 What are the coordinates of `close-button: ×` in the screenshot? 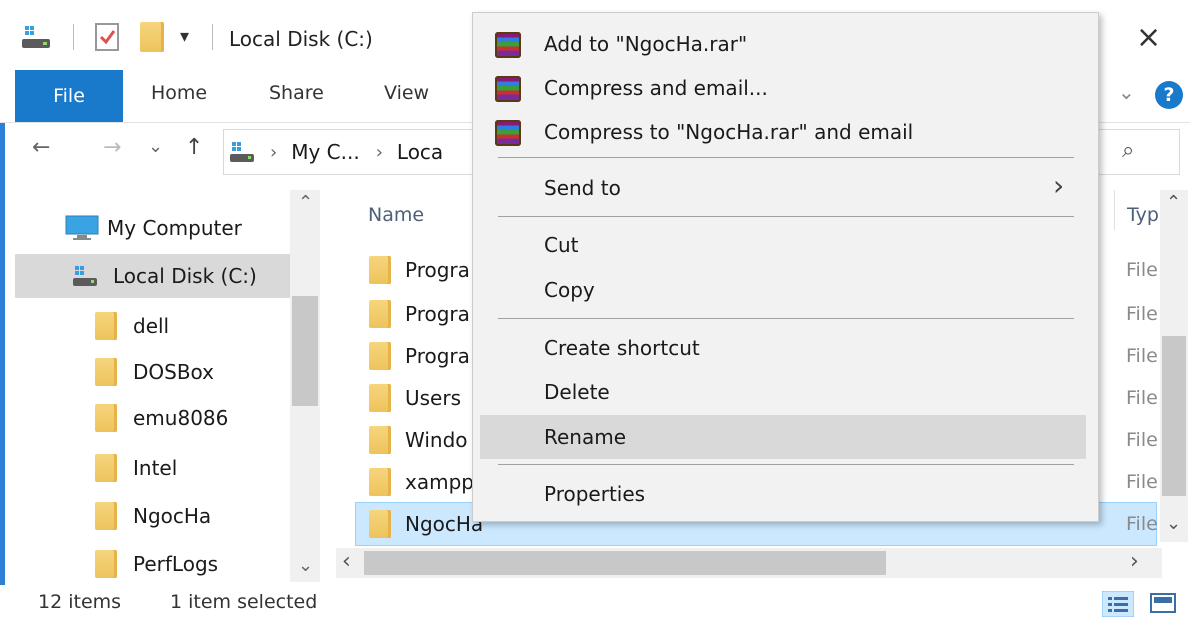 It's located at (1148, 37).